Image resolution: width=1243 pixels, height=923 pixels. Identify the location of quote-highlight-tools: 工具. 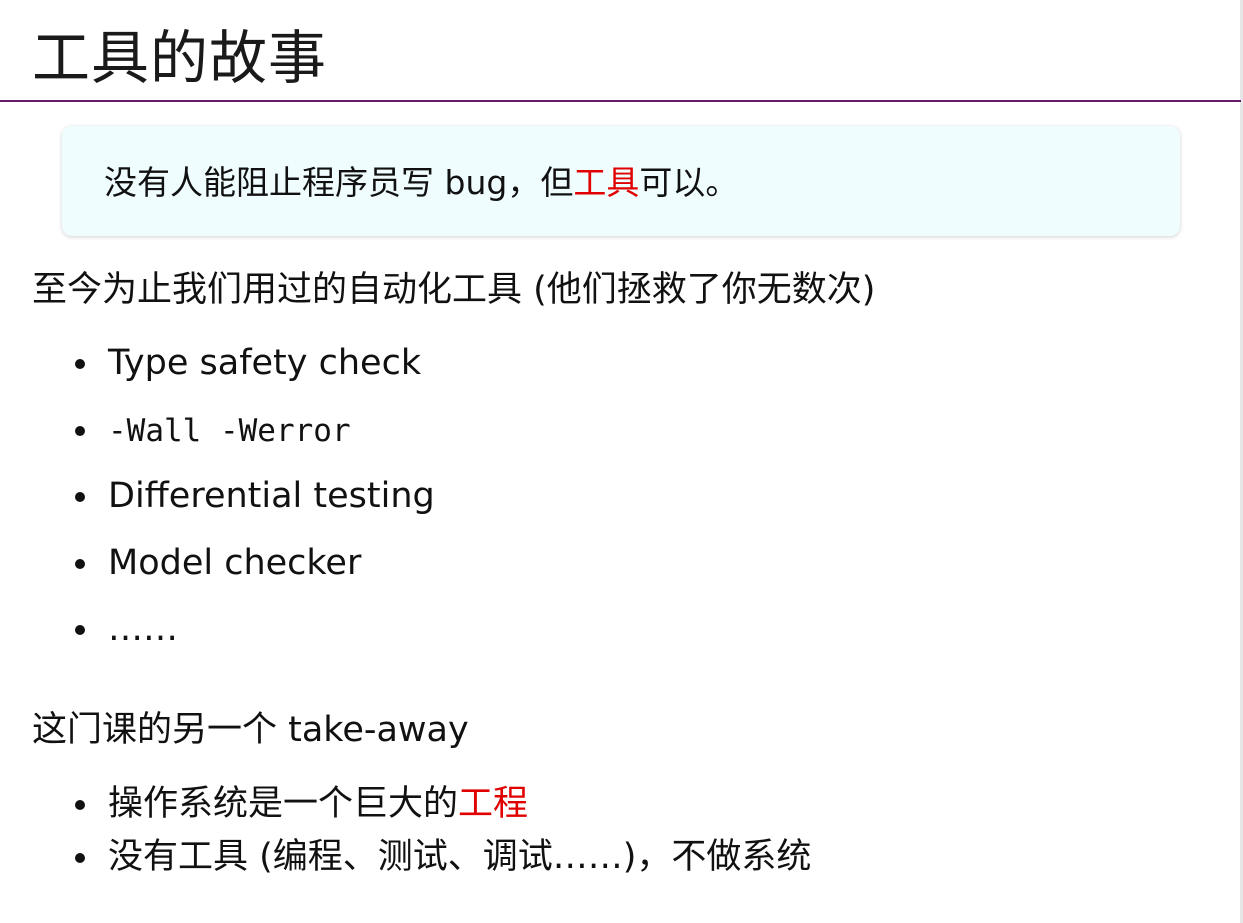
(606, 182).